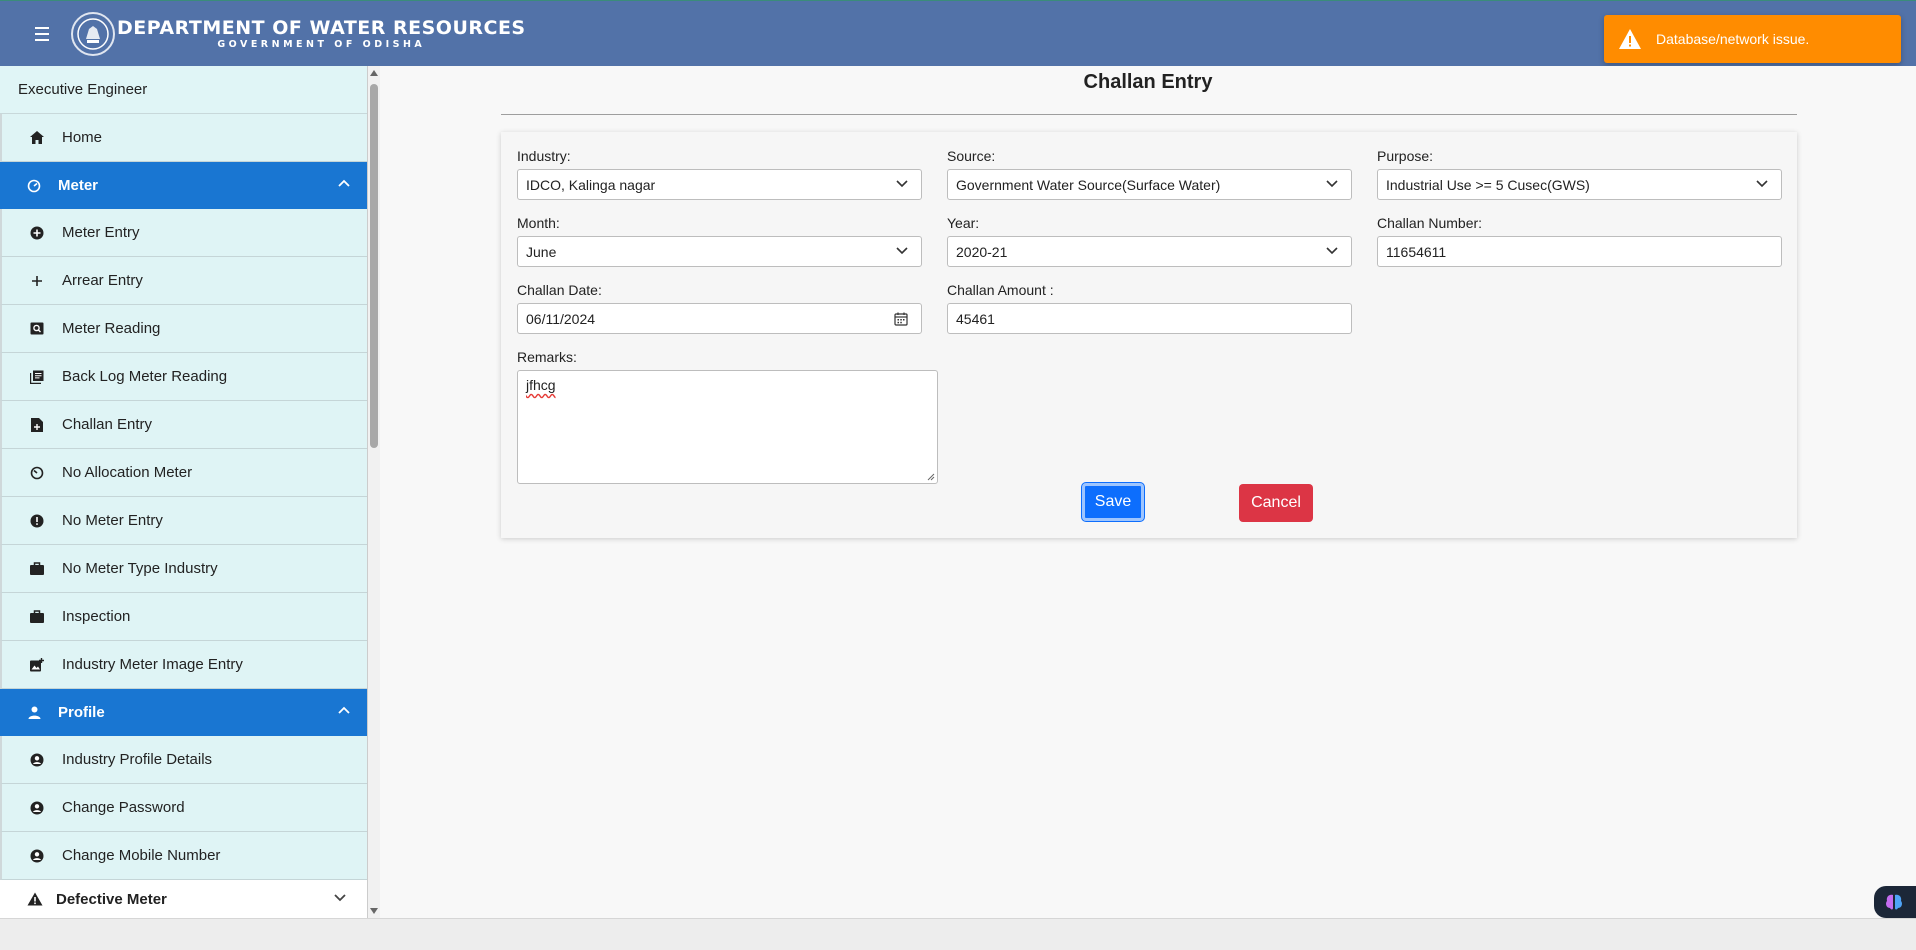 This screenshot has height=950, width=1916. I want to click on source-value: Government Water Source(Surface Water), so click(1088, 184).